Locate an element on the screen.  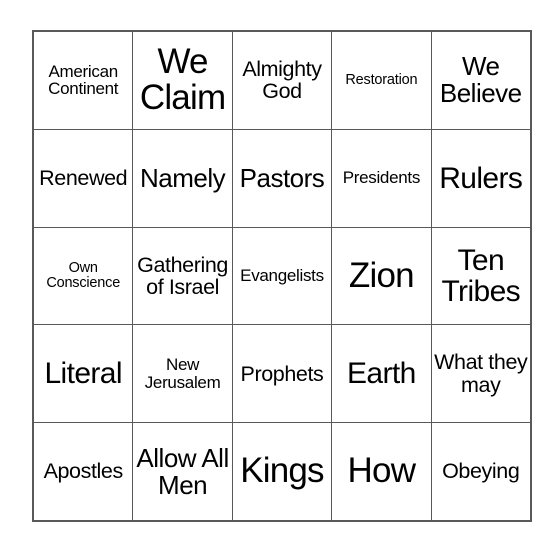
bingo-cell-label: Gathering of Israel is located at coordinates (182, 275).